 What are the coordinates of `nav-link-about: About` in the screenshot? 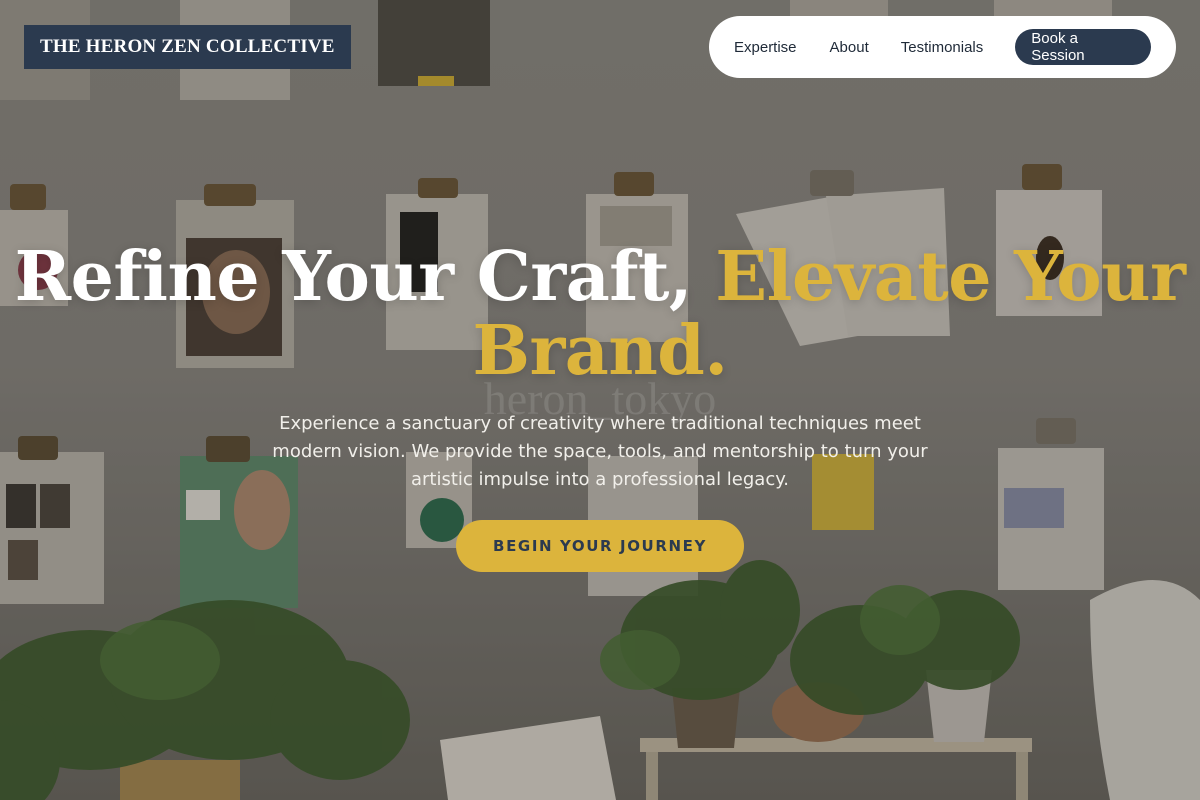 It's located at (849, 47).